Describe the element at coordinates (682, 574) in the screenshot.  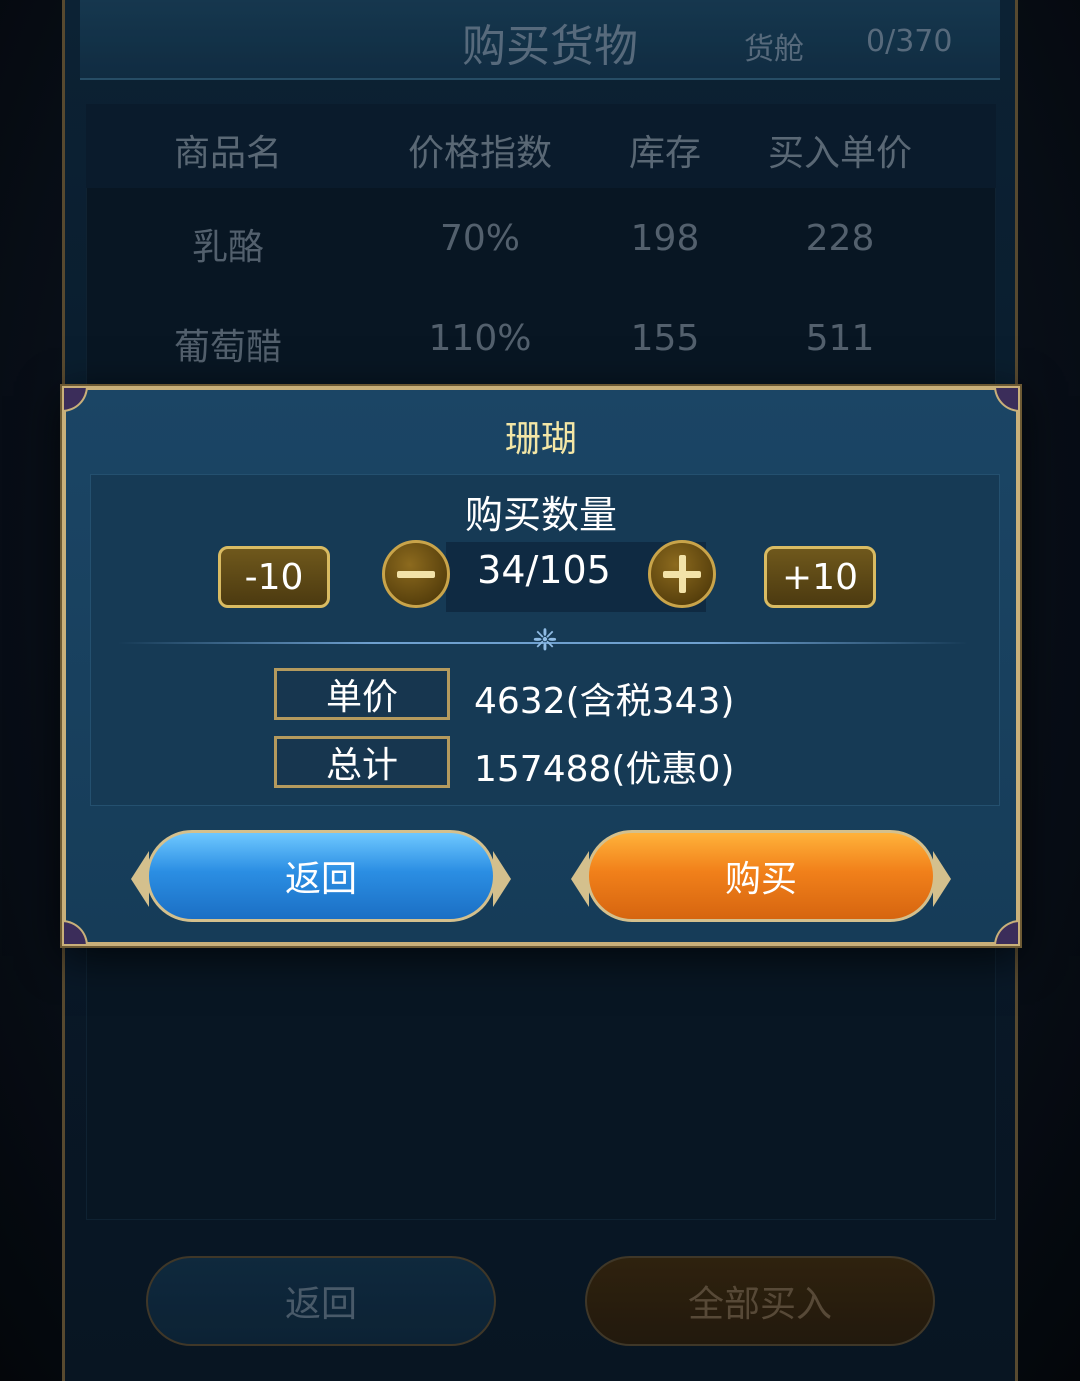
I see `increment-button` at that location.